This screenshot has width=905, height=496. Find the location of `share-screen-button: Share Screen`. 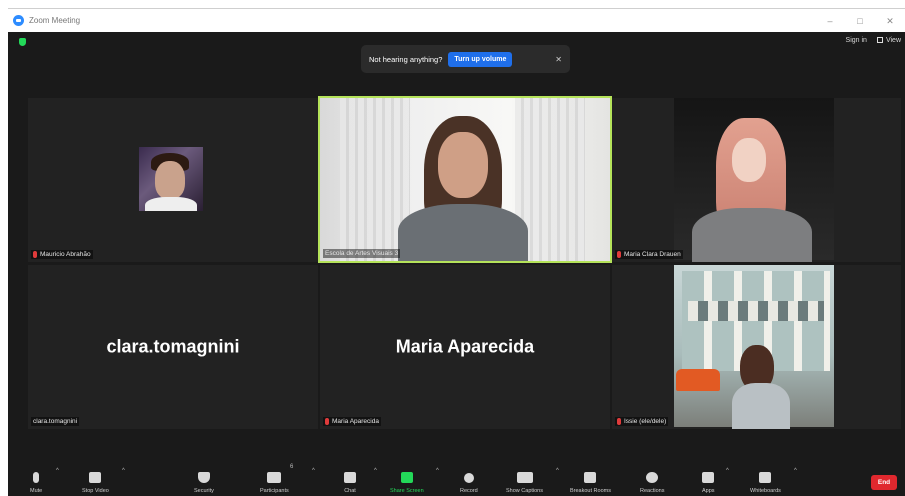

share-screen-button: Share Screen is located at coordinates (407, 483).